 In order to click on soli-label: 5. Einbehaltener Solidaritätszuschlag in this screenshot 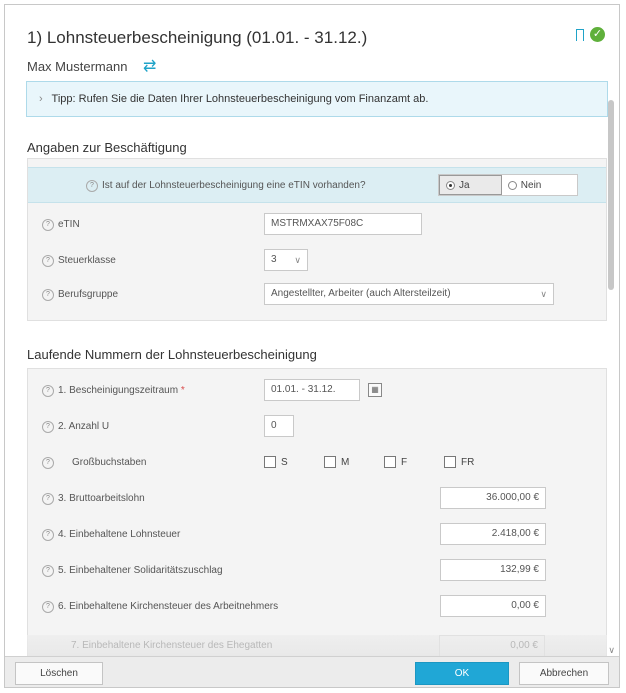, I will do `click(140, 570)`.